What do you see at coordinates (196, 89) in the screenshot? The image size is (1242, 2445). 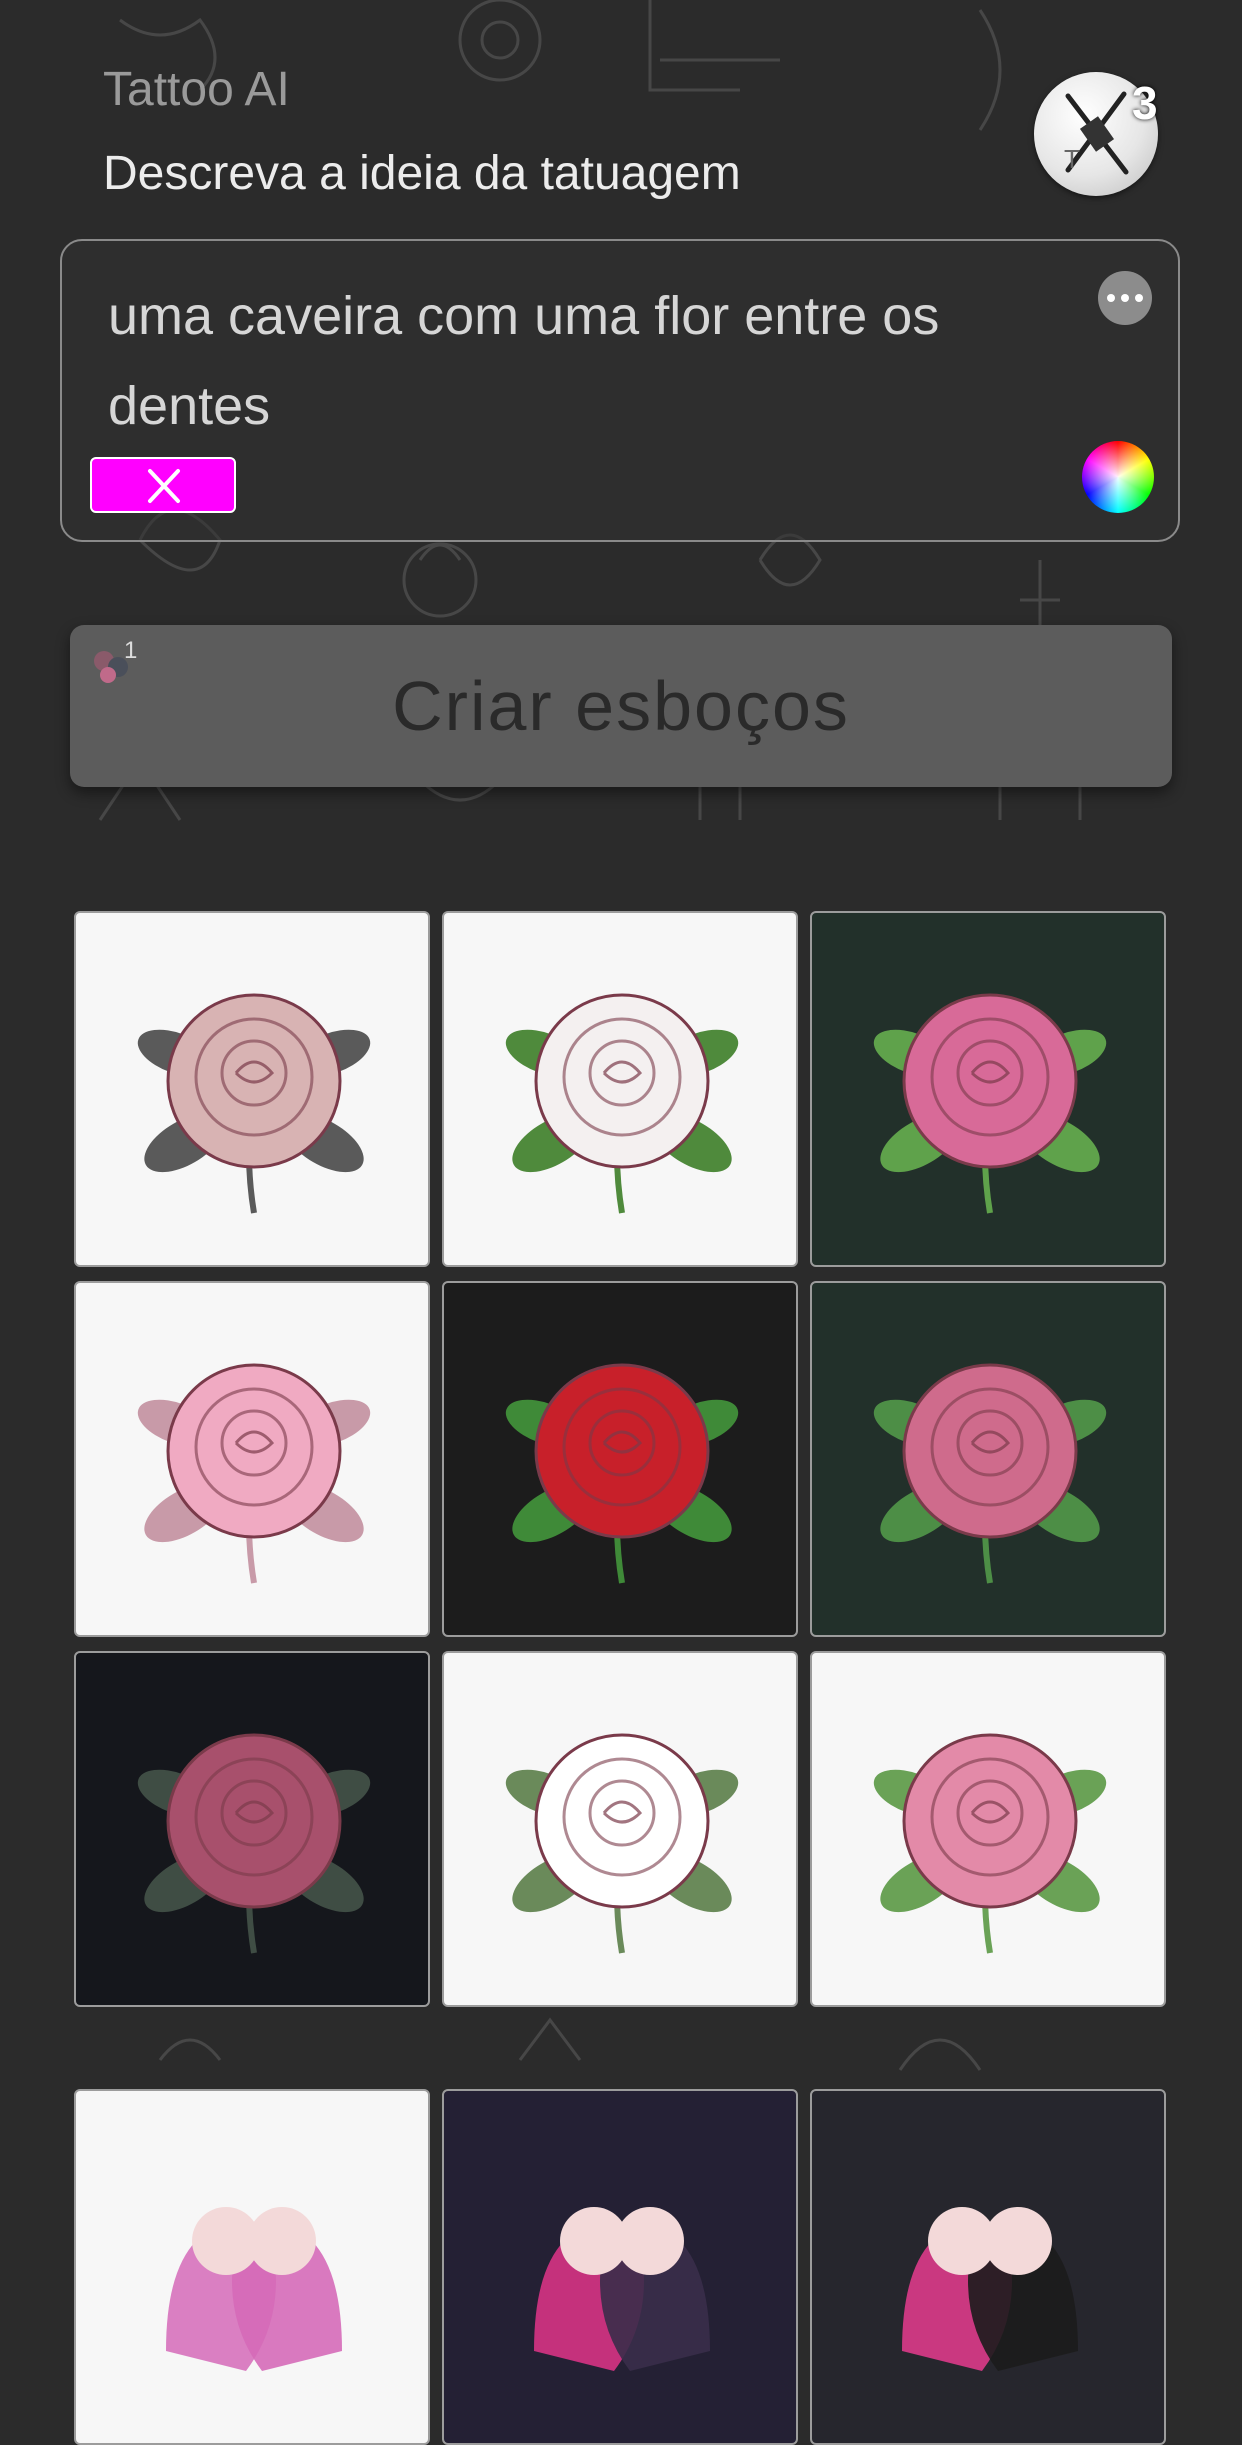 I see `app-name: Tattoo AI` at bounding box center [196, 89].